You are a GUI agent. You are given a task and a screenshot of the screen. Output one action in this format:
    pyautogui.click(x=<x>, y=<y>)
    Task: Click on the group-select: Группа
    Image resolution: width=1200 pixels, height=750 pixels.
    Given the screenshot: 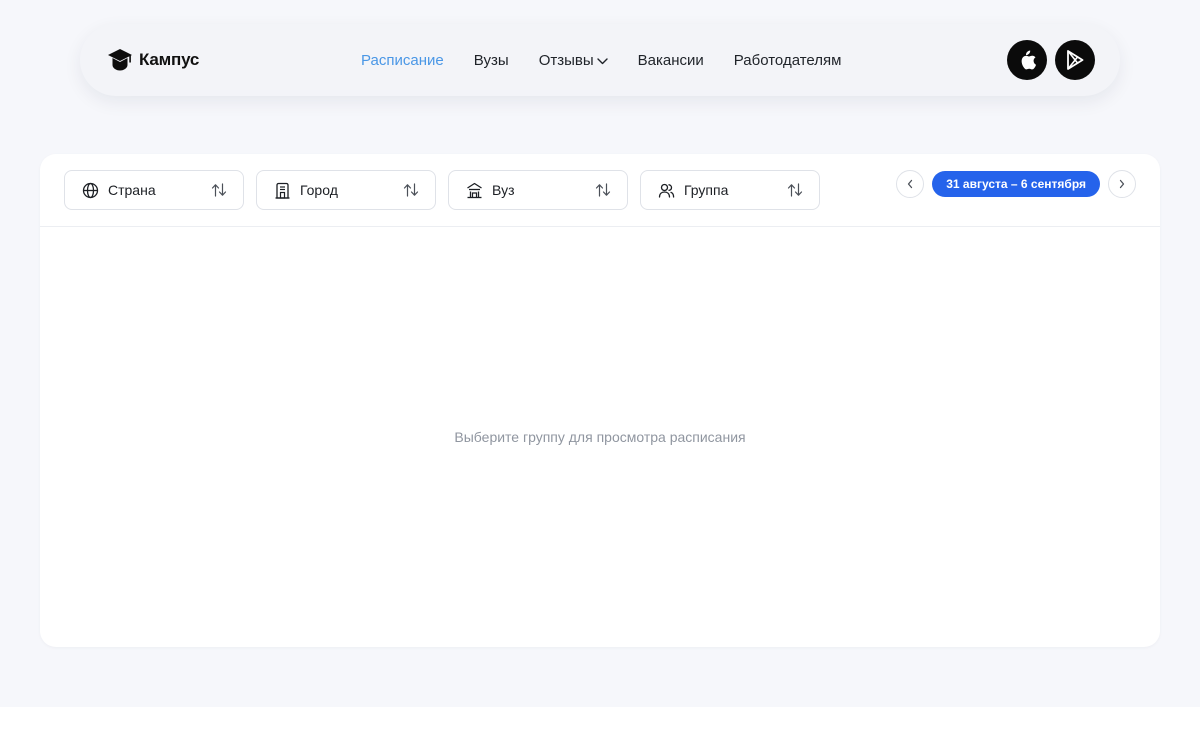 What is the action you would take?
    pyautogui.click(x=730, y=190)
    